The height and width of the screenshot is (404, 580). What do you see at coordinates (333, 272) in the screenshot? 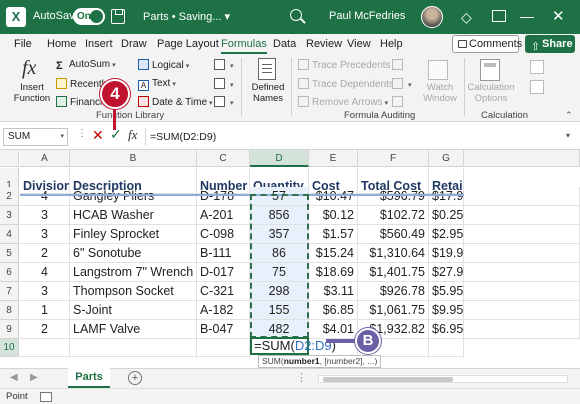
I see `cell-cost: $18.69` at bounding box center [333, 272].